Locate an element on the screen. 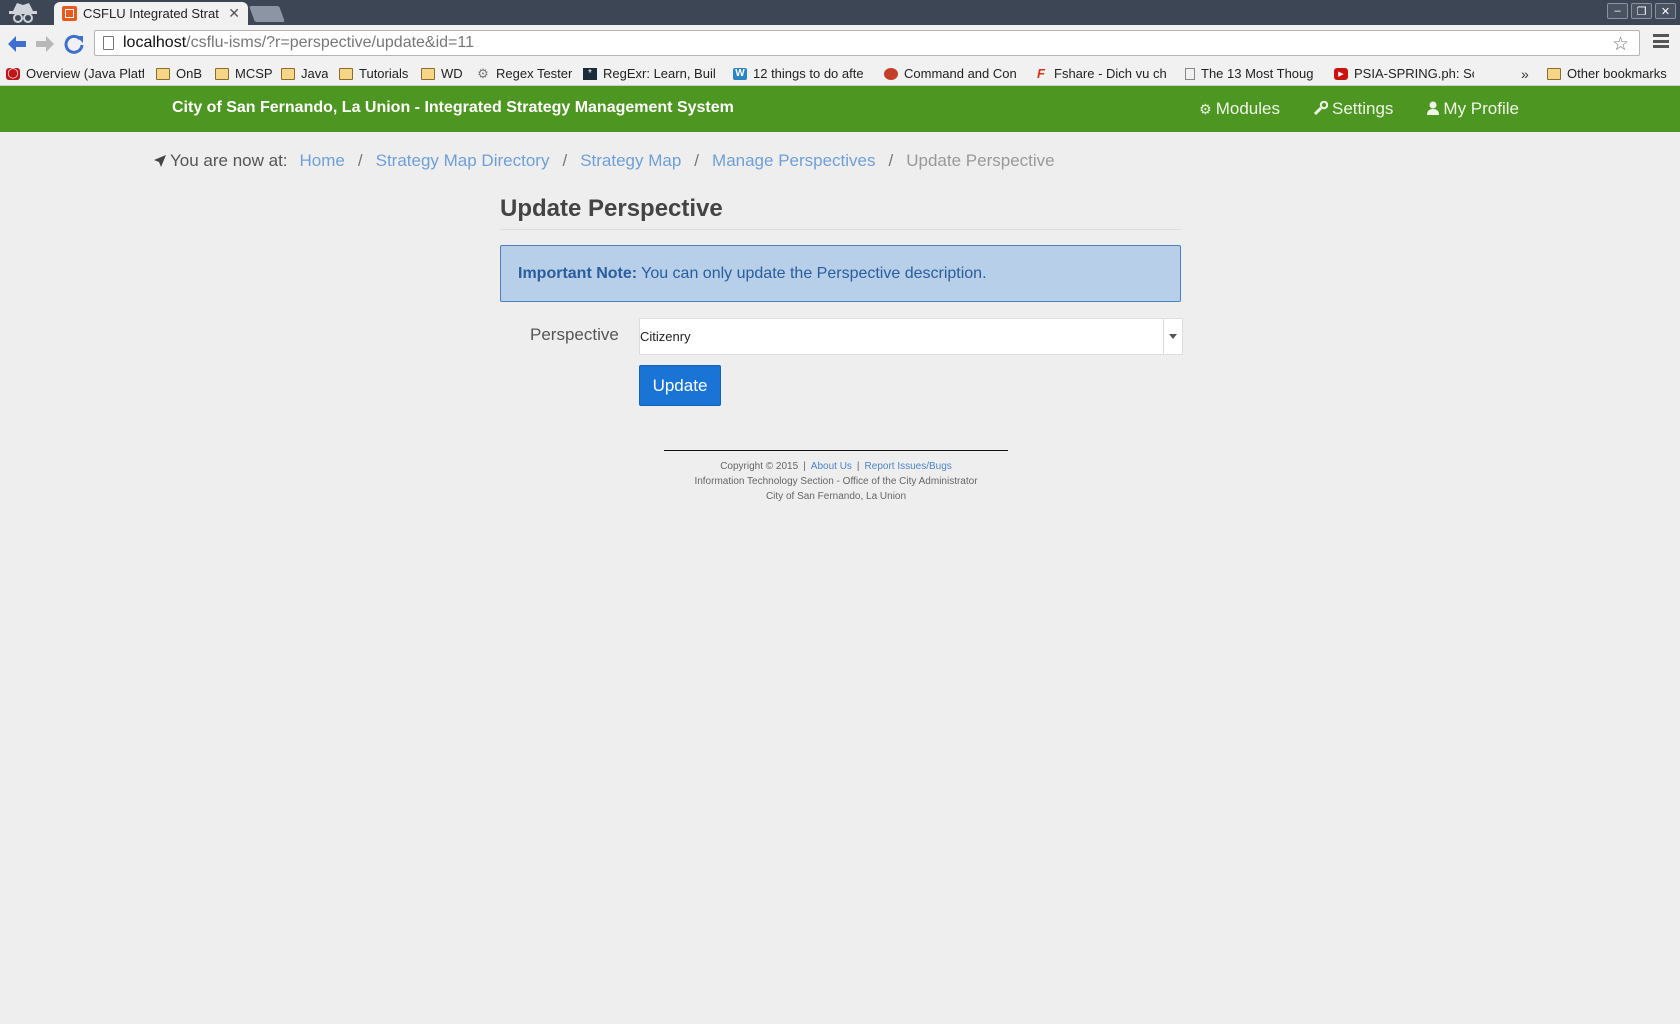 The width and height of the screenshot is (1680, 1024). bookmark-item: W 12 things to do afte is located at coordinates (802, 74).